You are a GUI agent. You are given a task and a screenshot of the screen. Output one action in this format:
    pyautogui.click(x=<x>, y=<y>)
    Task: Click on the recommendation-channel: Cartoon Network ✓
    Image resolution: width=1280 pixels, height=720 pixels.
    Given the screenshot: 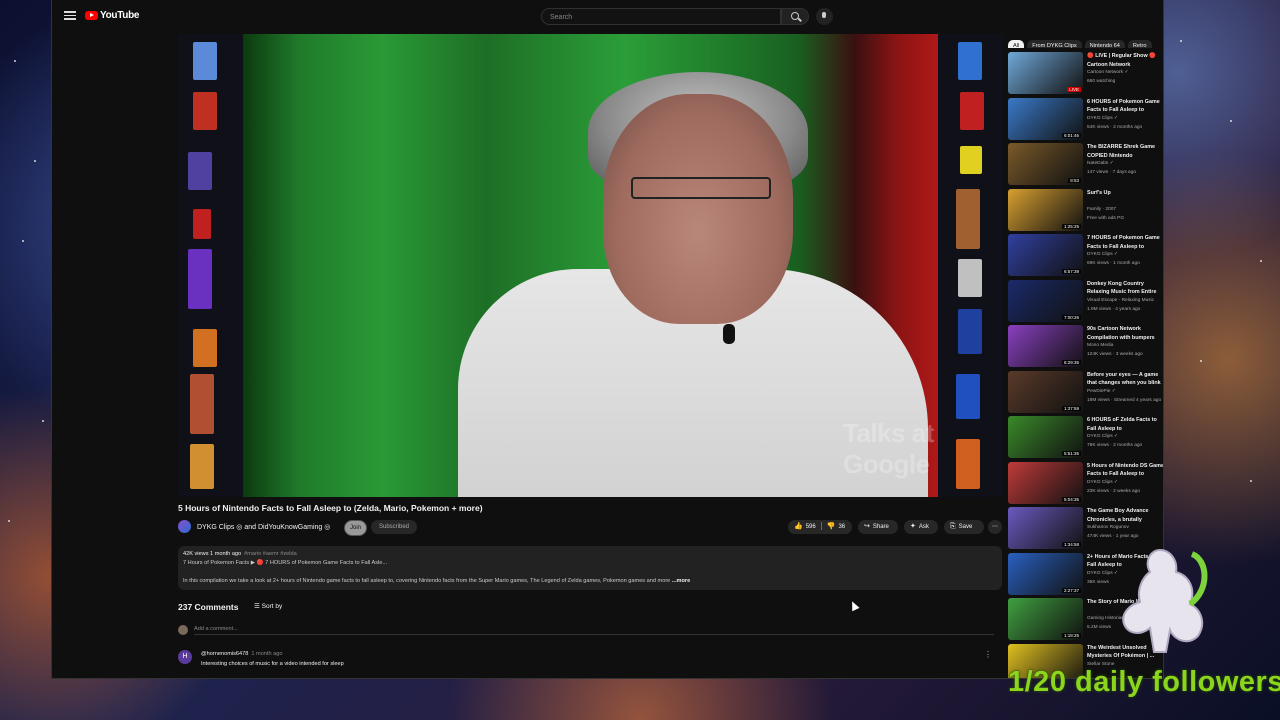 What is the action you would take?
    pyautogui.click(x=1107, y=72)
    